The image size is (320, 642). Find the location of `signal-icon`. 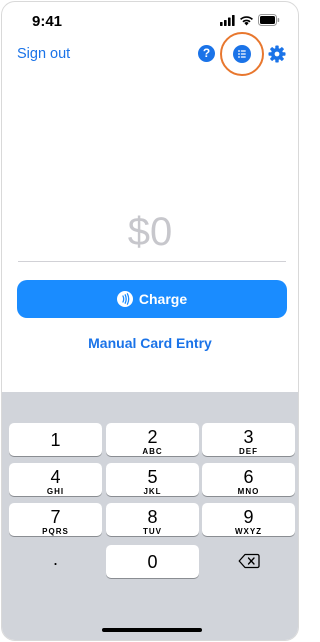

signal-icon is located at coordinates (227, 20).